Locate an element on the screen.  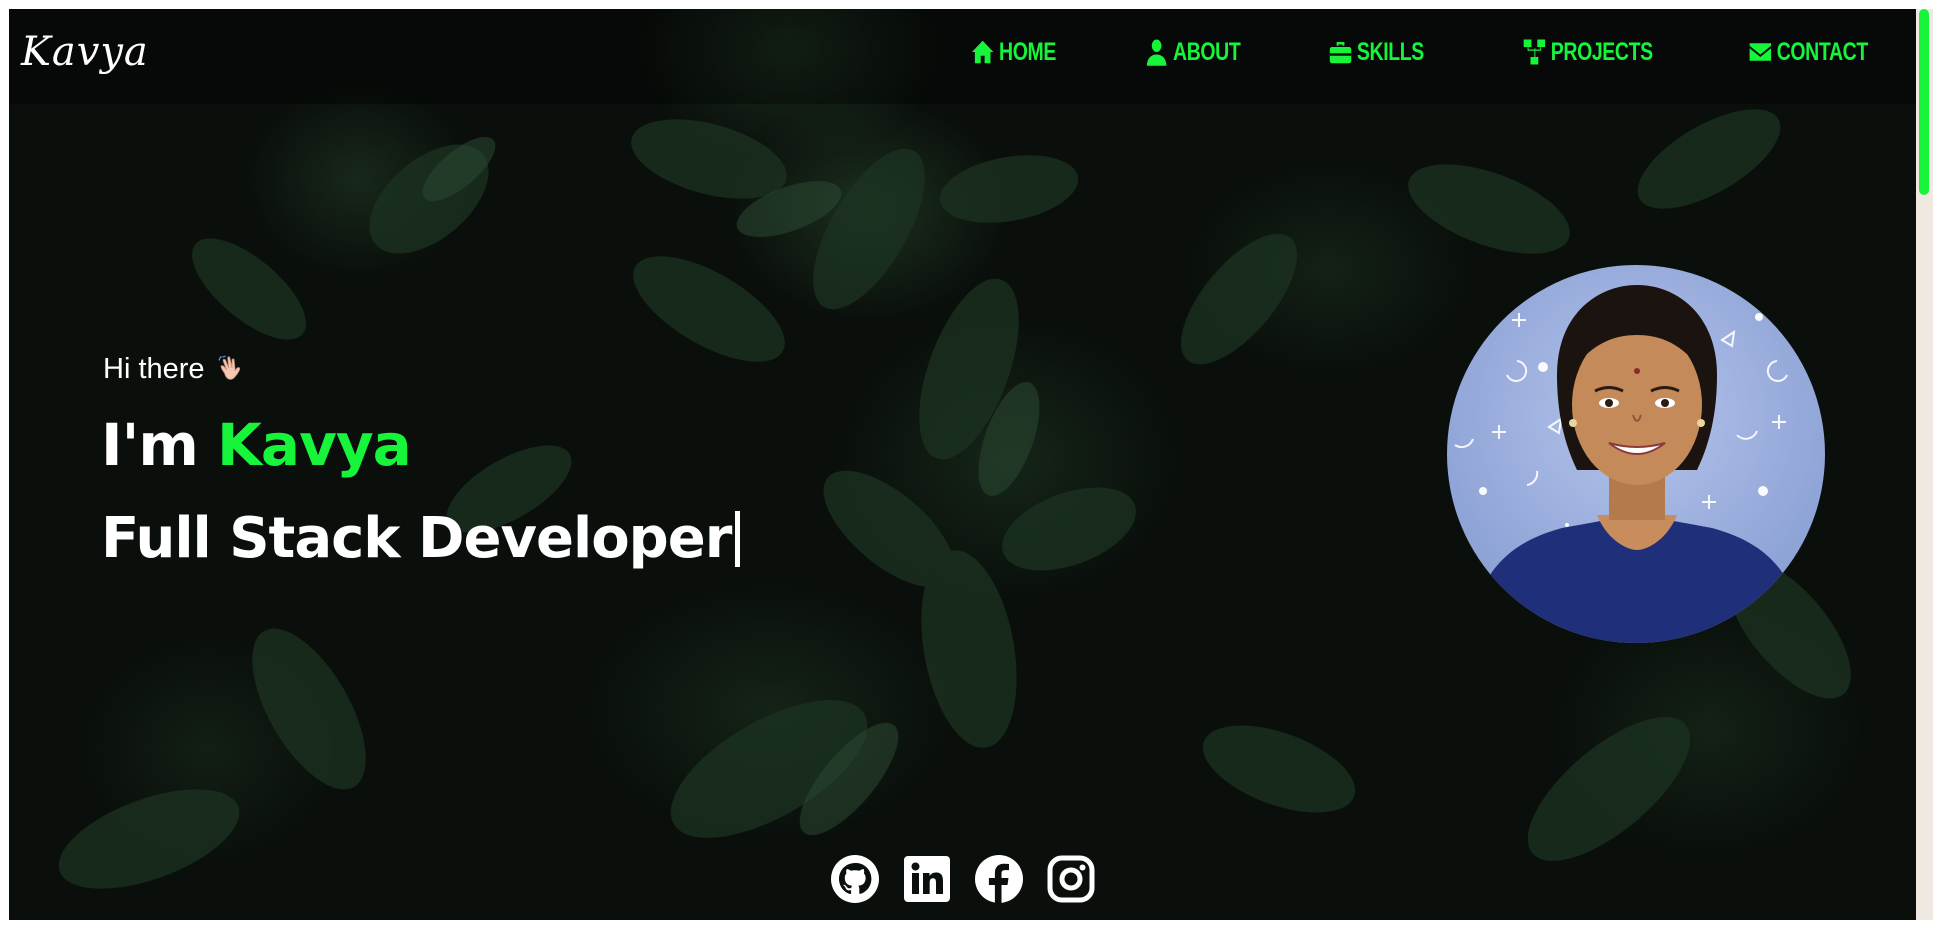
profile-photo is located at coordinates (1636, 454).